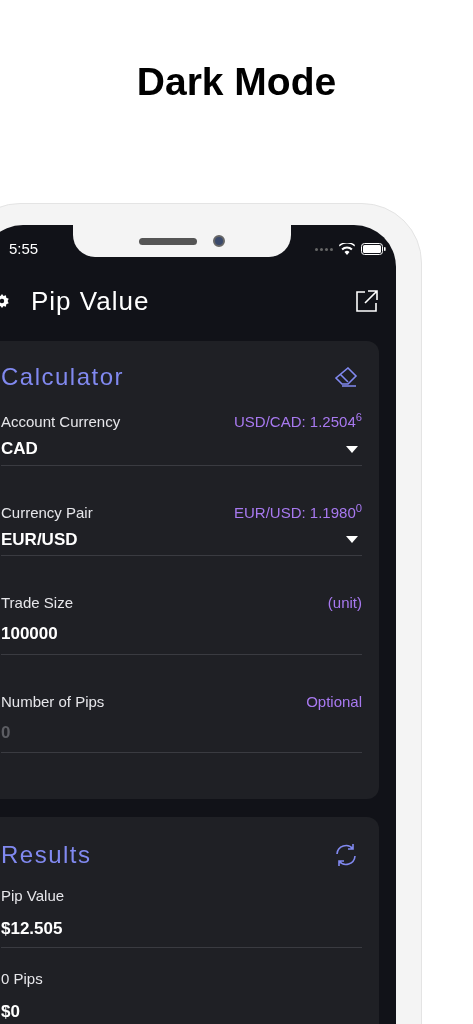 Image resolution: width=473 pixels, height=1024 pixels. What do you see at coordinates (53, 701) in the screenshot?
I see `field-label: Number of Pips` at bounding box center [53, 701].